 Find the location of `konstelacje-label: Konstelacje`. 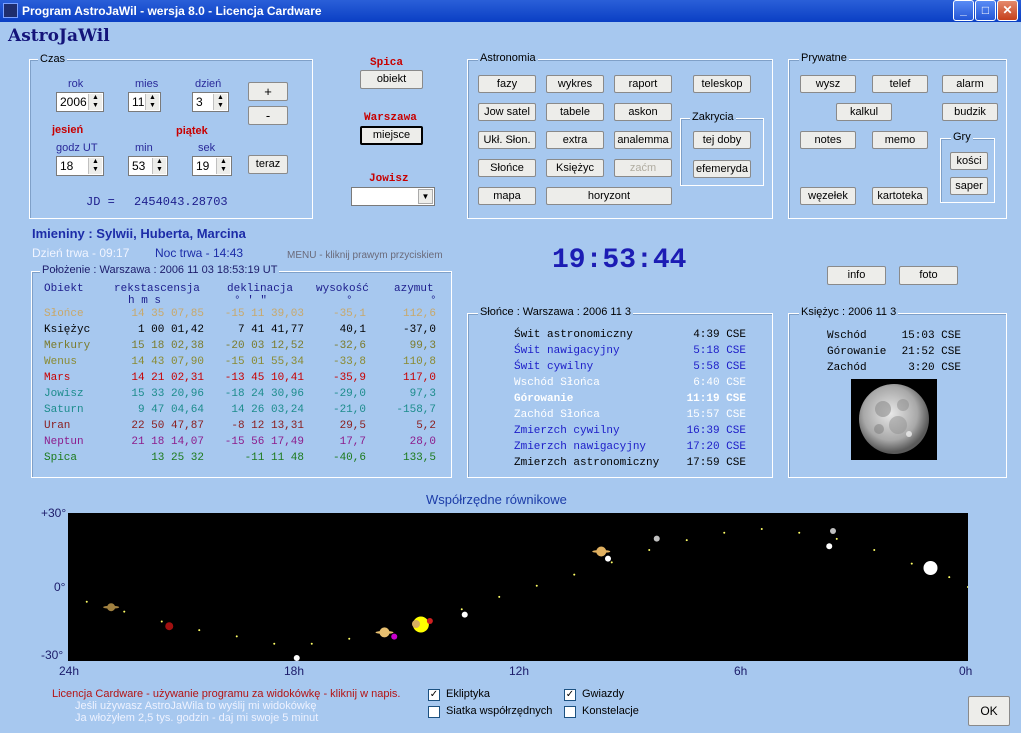

konstelacje-label: Konstelacje is located at coordinates (610, 711).